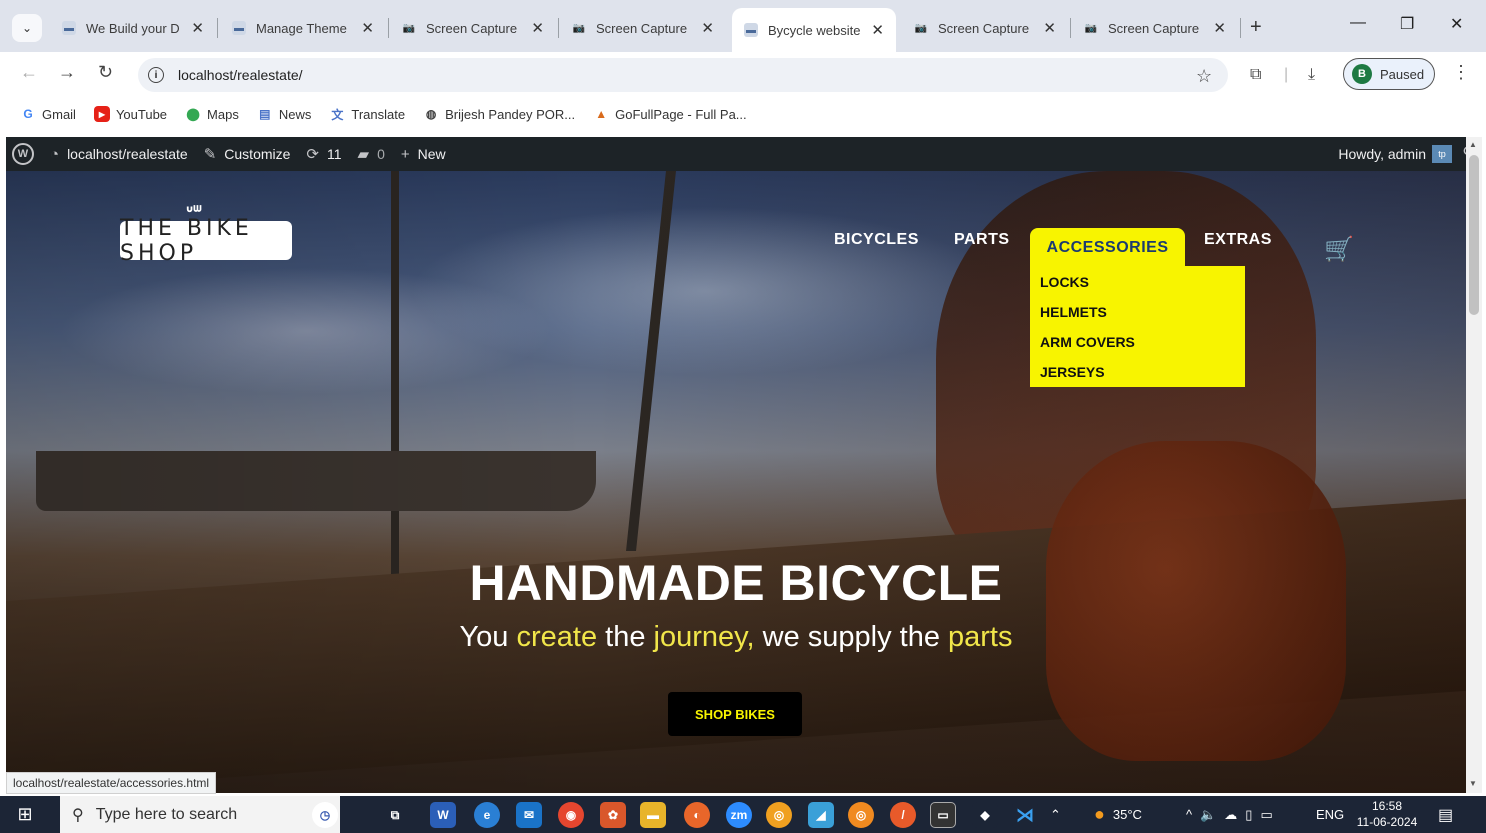 The height and width of the screenshot is (833, 1486). I want to click on nav-bicycles: BICYCLES, so click(876, 240).